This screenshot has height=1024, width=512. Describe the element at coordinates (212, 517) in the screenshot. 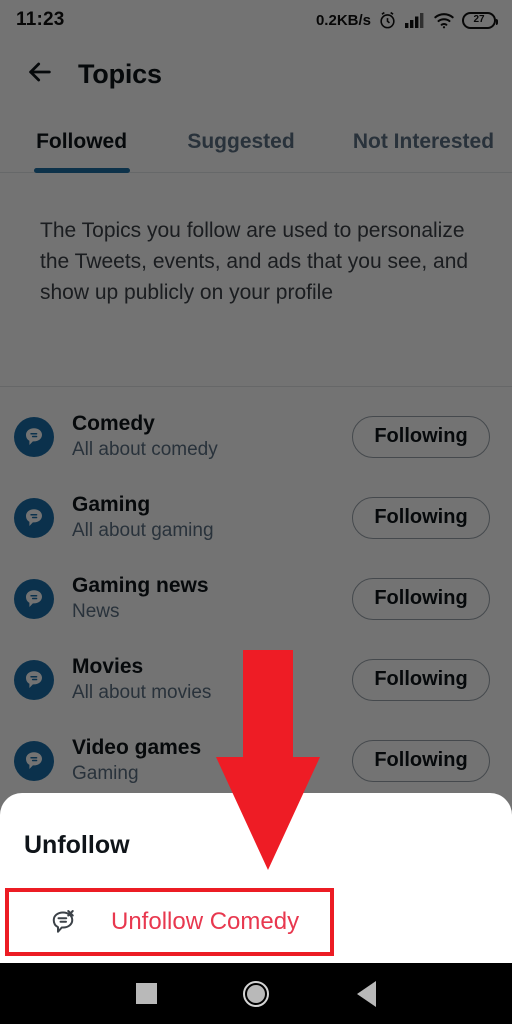

I see `topic-texts: Gaming All about gaming` at that location.